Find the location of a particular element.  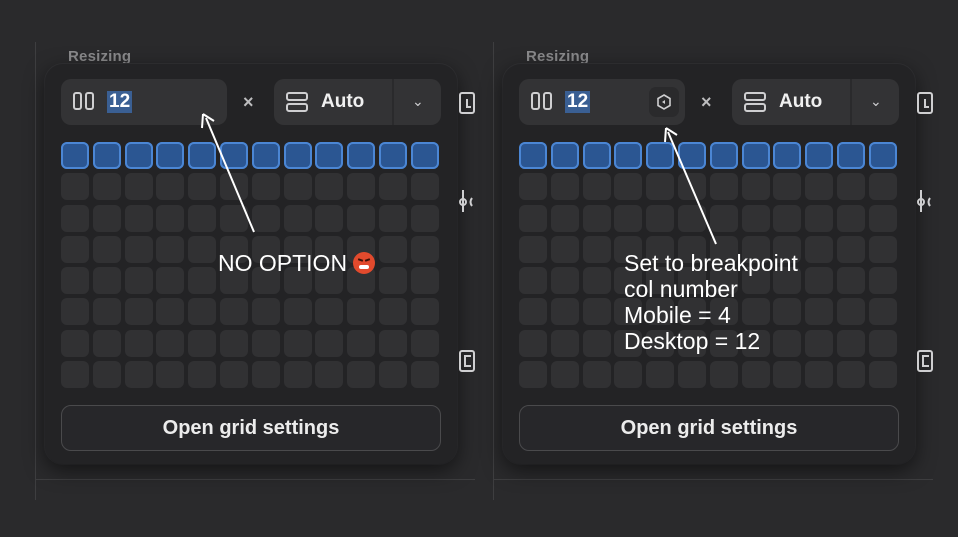

columns-field: 12 is located at coordinates (144, 102).